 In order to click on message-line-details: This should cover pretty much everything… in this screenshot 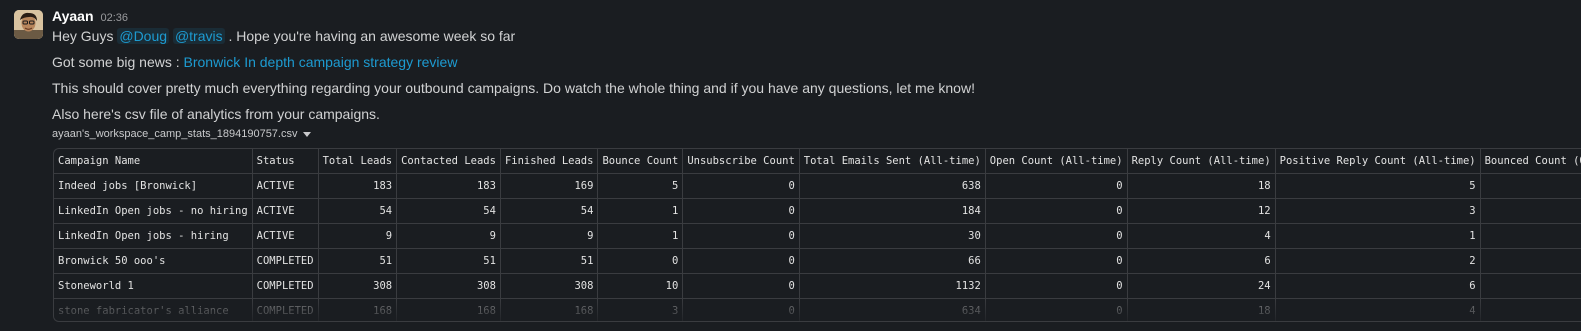, I will do `click(513, 88)`.